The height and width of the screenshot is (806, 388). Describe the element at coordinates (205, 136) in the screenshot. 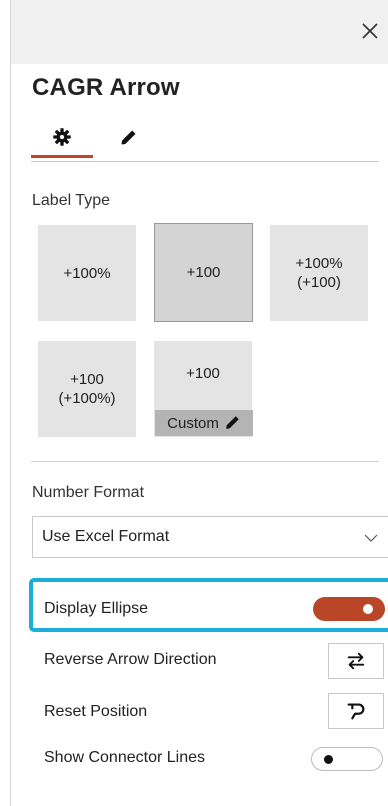

I see `tab-bar` at that location.